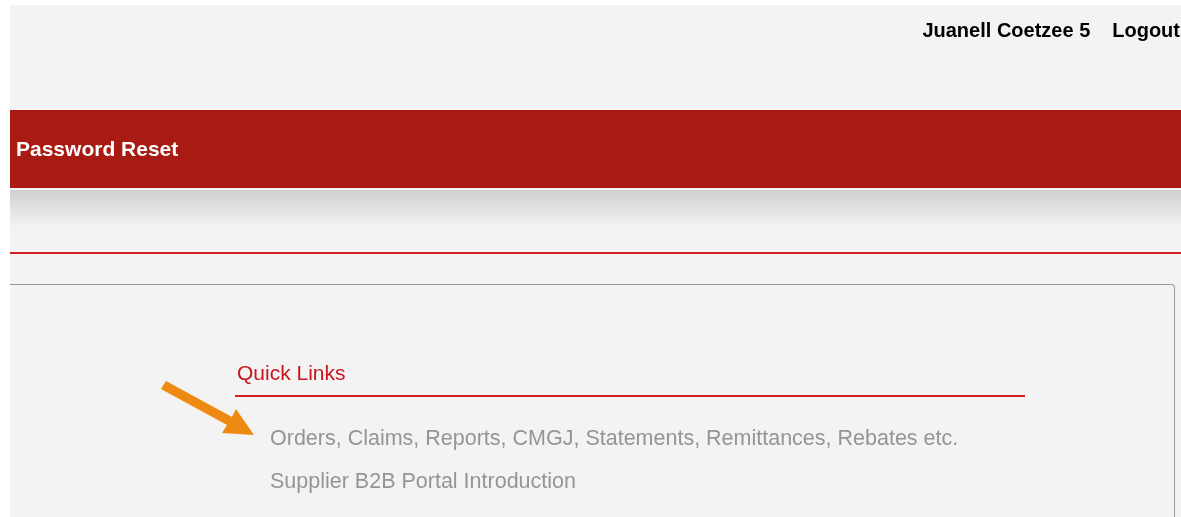 This screenshot has height=517, width=1181. What do you see at coordinates (630, 377) in the screenshot?
I see `section-heading: Quick Links` at bounding box center [630, 377].